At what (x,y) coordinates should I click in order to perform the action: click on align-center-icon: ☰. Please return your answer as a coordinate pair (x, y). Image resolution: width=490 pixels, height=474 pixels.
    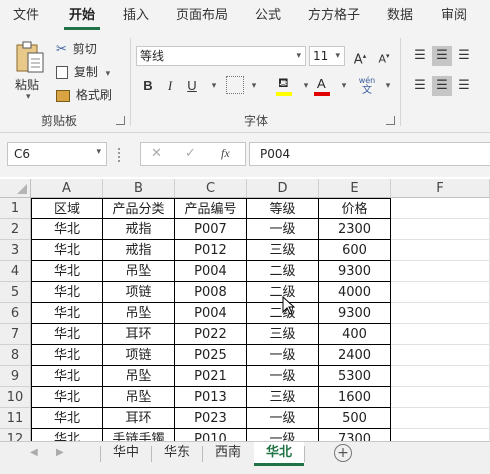
    Looking at the image, I should click on (442, 86).